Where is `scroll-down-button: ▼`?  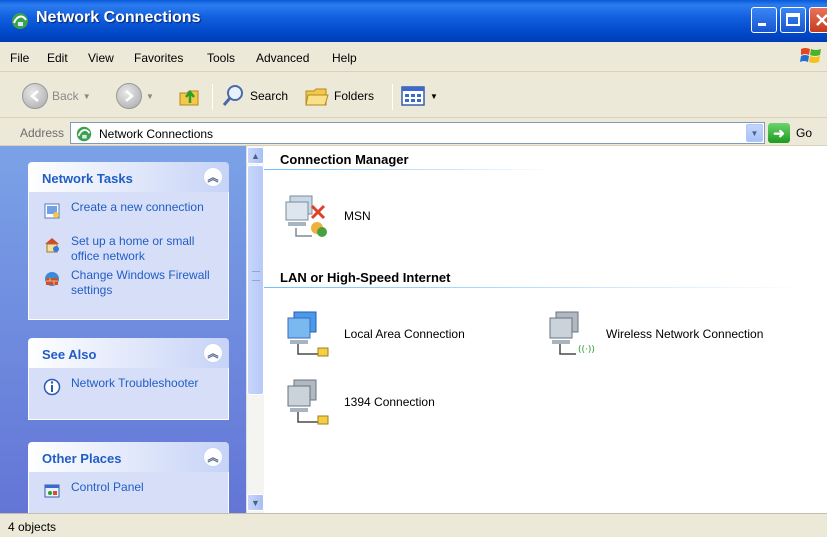
scroll-down-button: ▼ is located at coordinates (255, 502).